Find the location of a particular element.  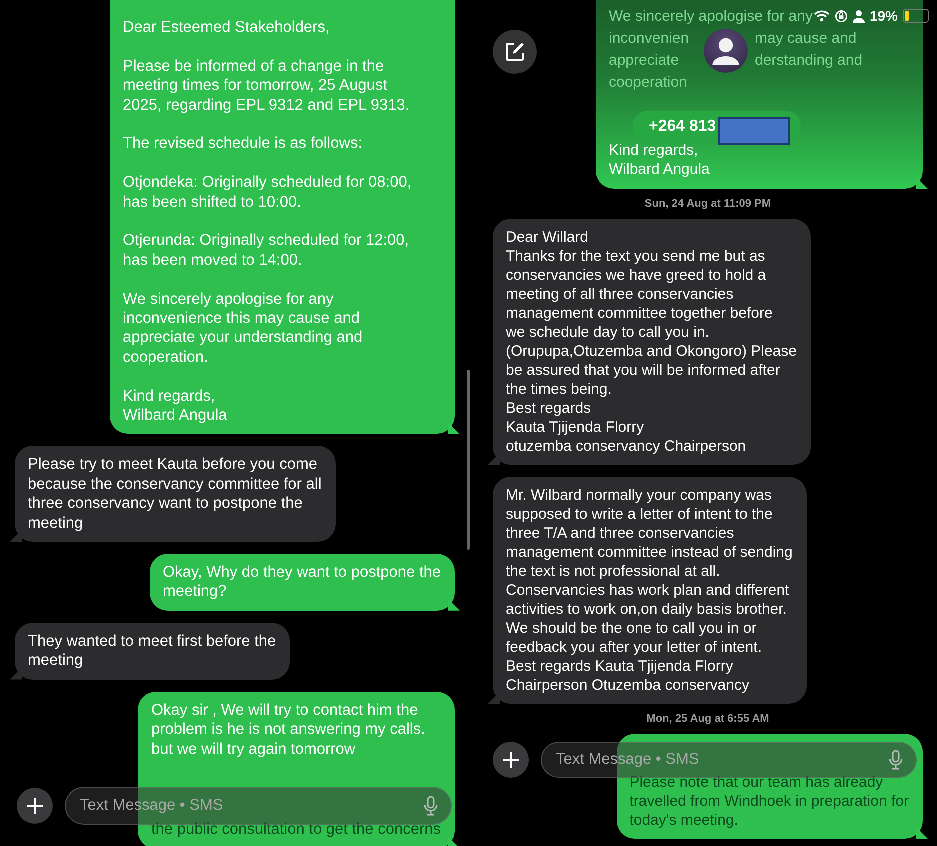

timestamp: Mon, 25 Aug at 6:55 AM is located at coordinates (708, 719).